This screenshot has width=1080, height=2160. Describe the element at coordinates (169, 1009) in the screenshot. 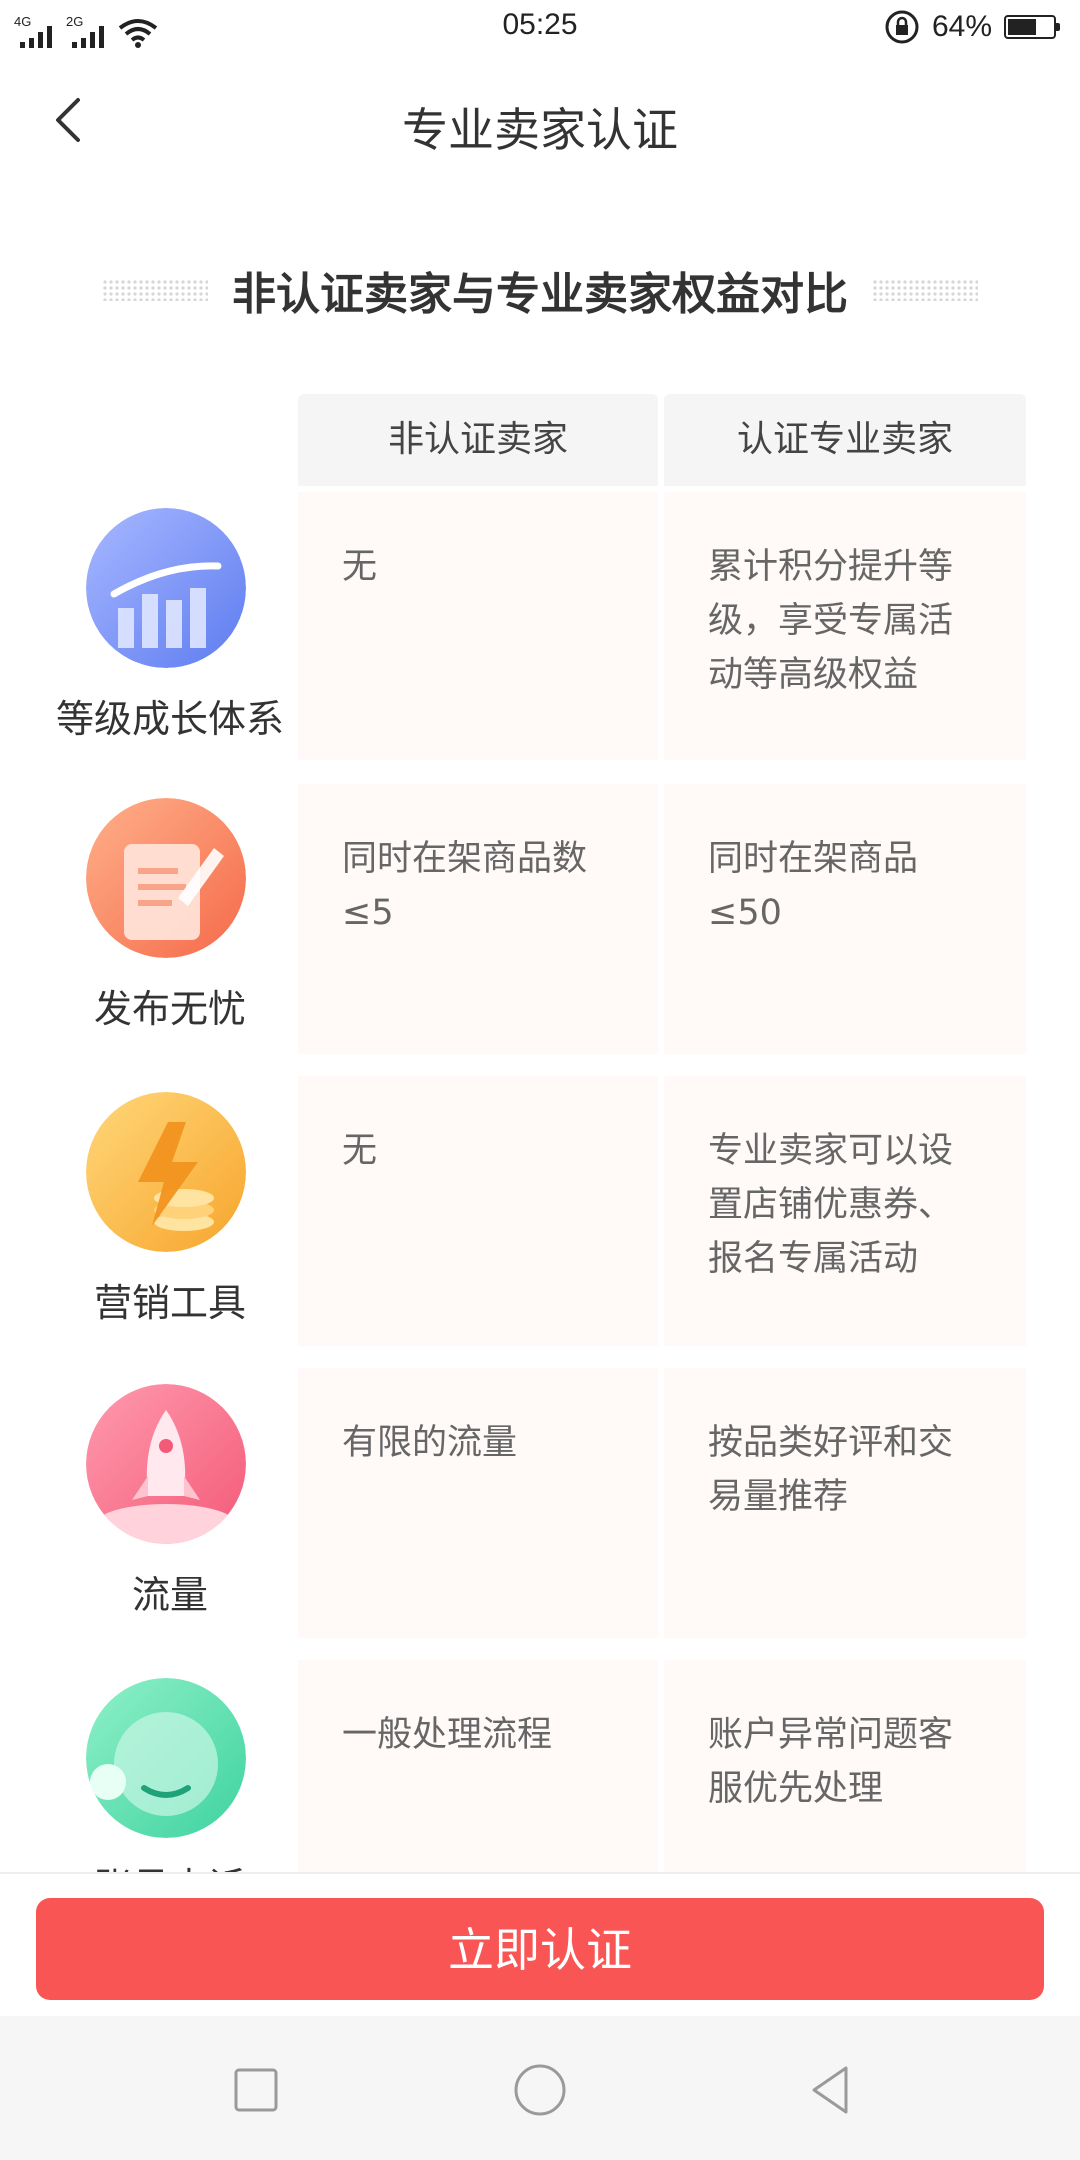

I see `row-label-publish: 发布无忧` at that location.